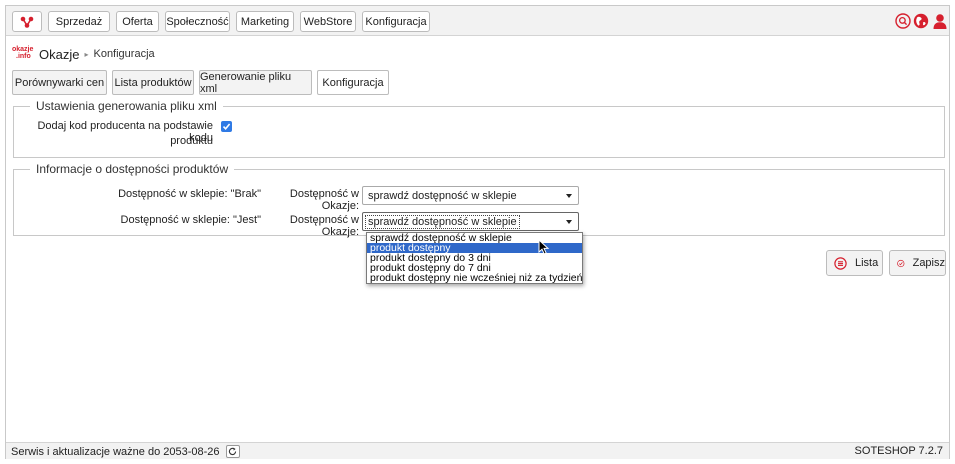 The width and height of the screenshot is (955, 464). I want to click on availability-legend: Informacje o dostępności produktów, so click(132, 169).